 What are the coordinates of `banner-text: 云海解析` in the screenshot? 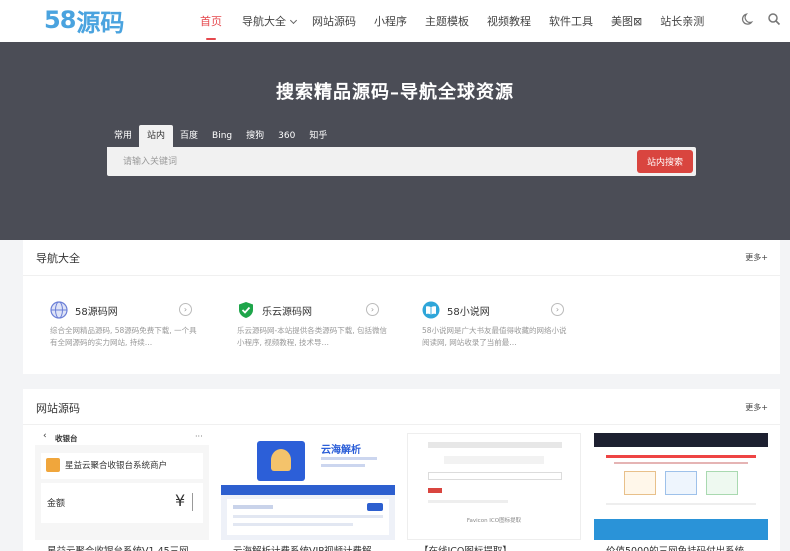 It's located at (341, 450).